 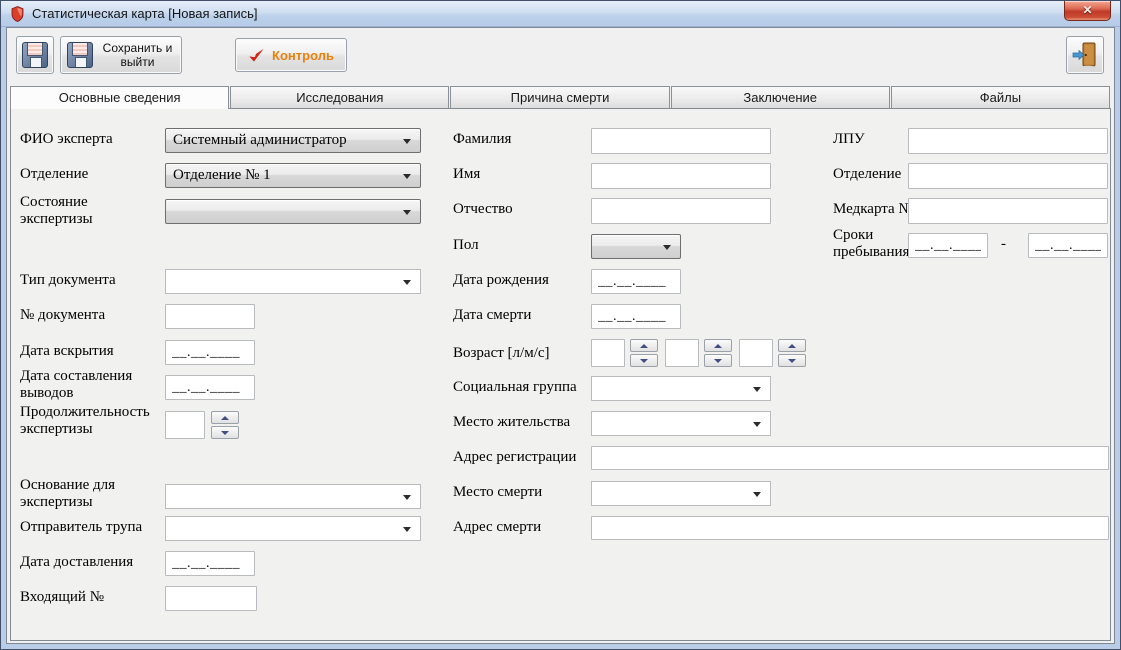 I want to click on sex-combobox, so click(x=636, y=246).